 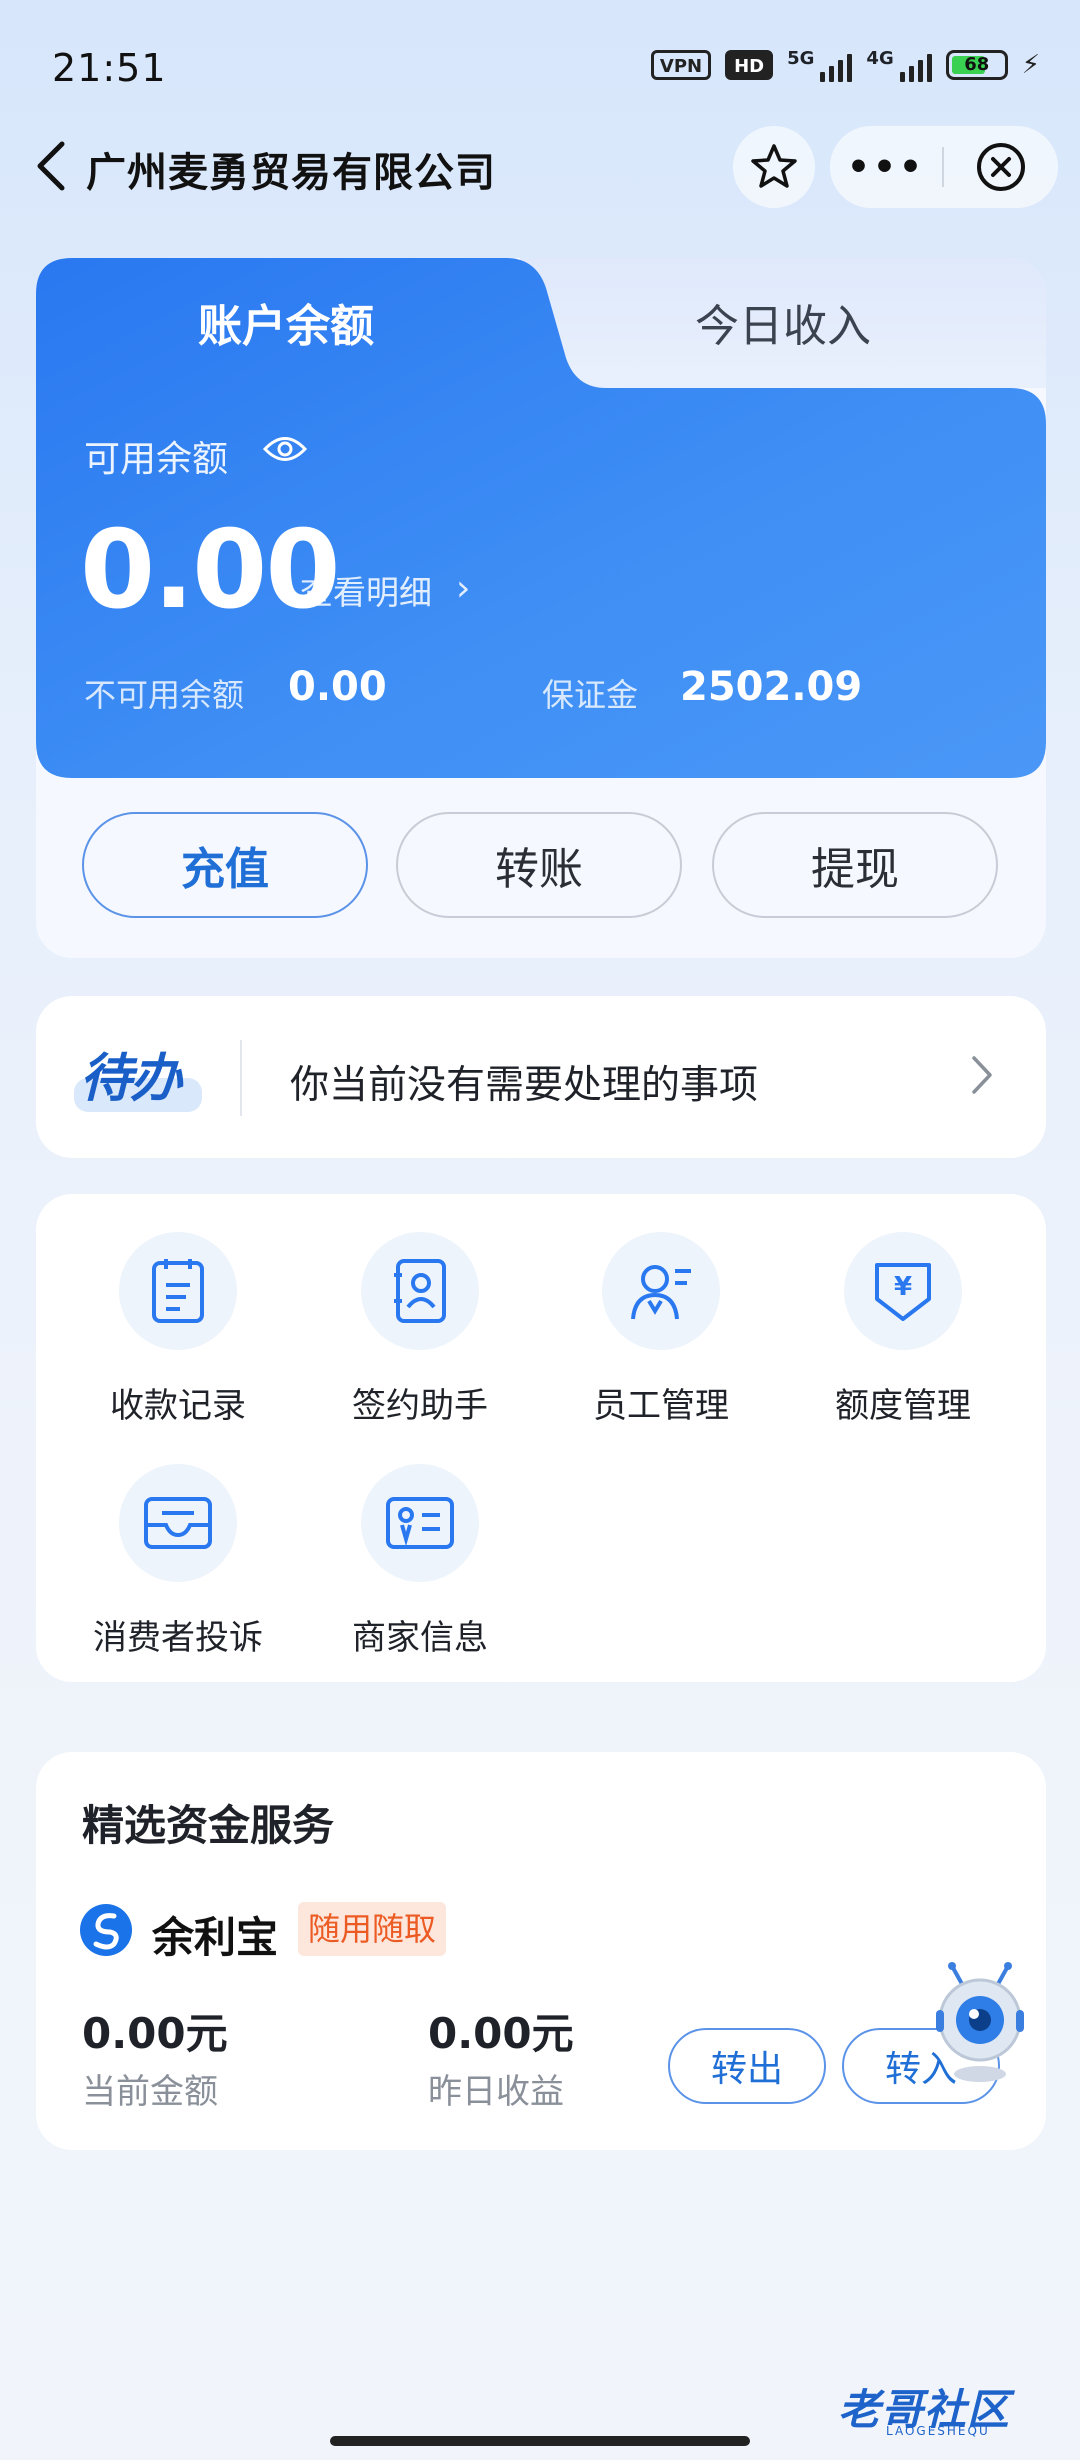 I want to click on service-merchant-info: 商家信息, so click(x=420, y=1561).